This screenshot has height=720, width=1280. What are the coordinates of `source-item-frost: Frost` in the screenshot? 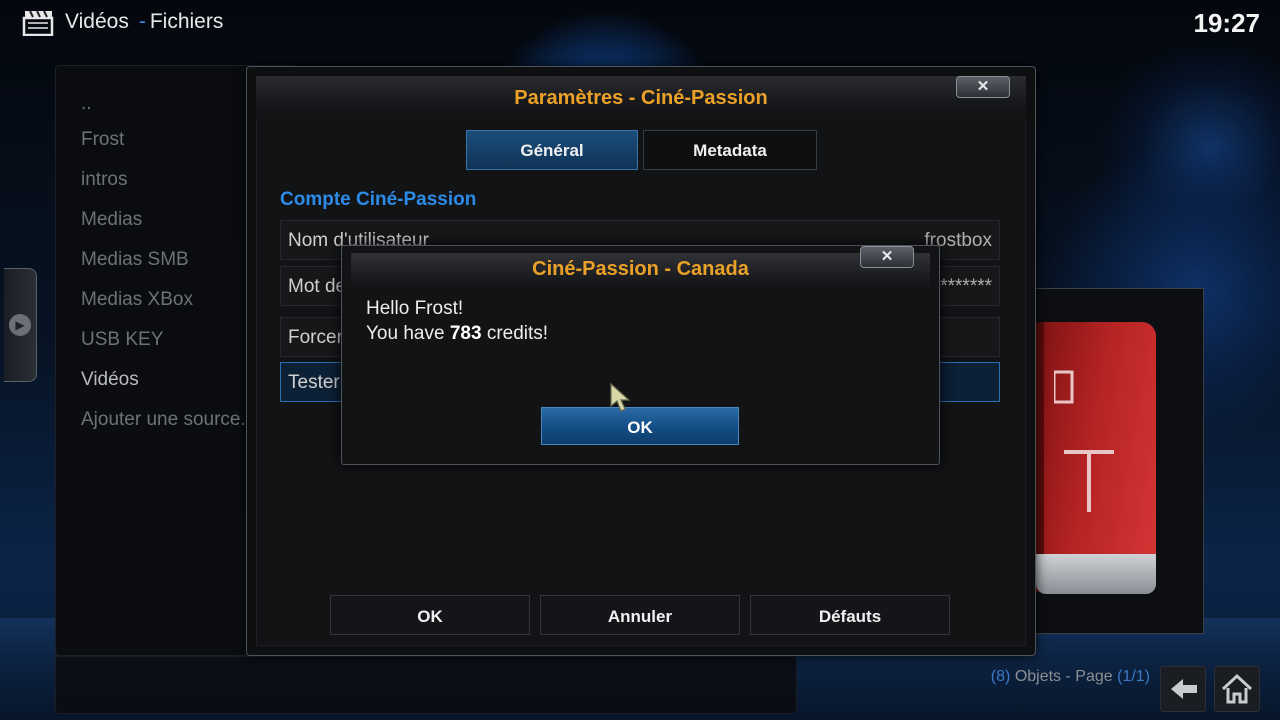 It's located at (102, 140).